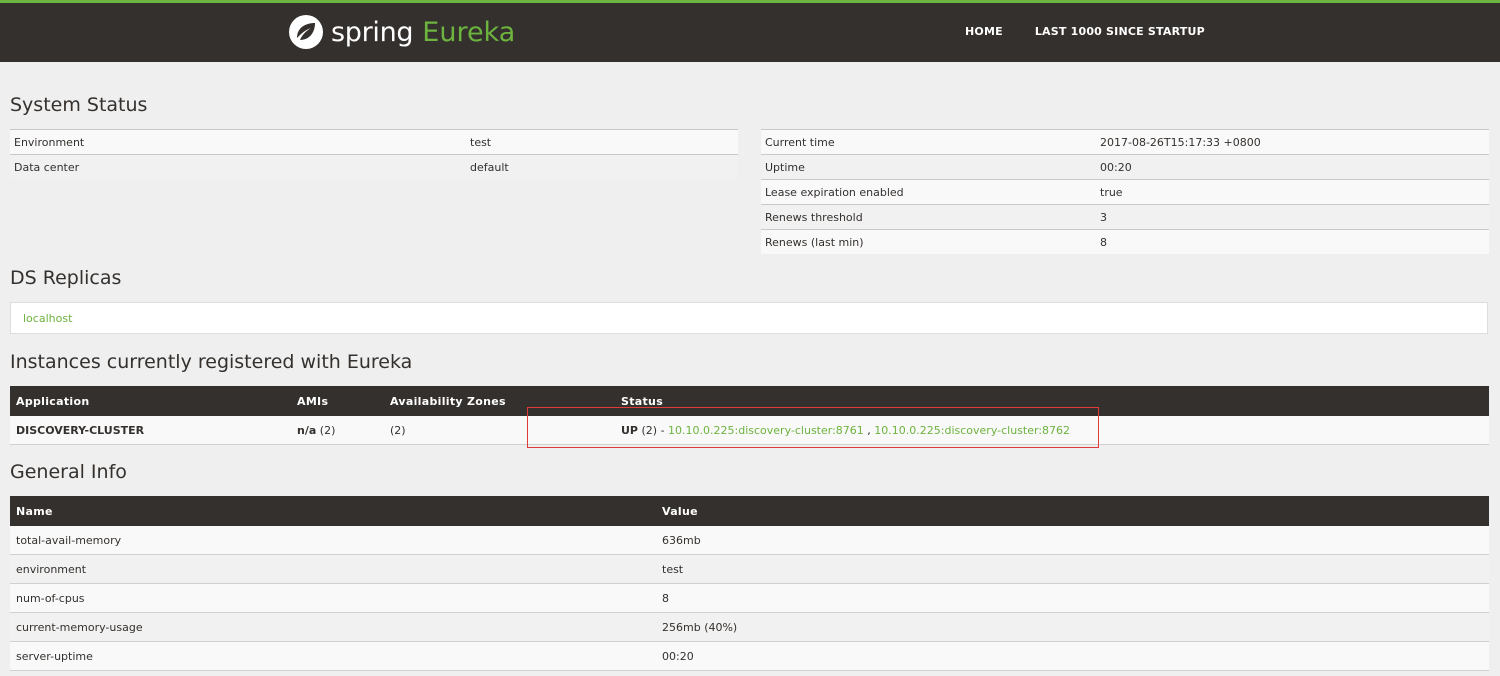 The height and width of the screenshot is (676, 1500). What do you see at coordinates (984, 31) in the screenshot?
I see `nav-home-link: HOME` at bounding box center [984, 31].